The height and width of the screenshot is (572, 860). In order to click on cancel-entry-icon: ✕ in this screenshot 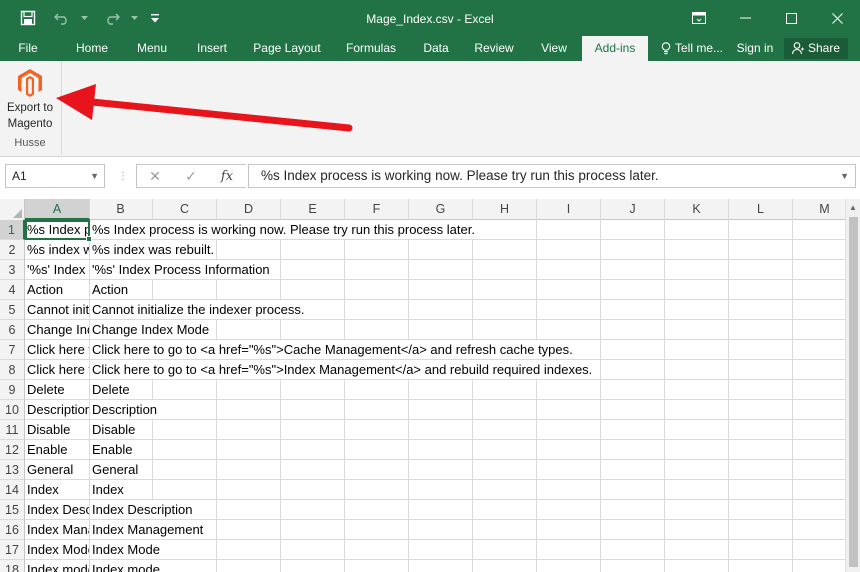, I will do `click(155, 176)`.